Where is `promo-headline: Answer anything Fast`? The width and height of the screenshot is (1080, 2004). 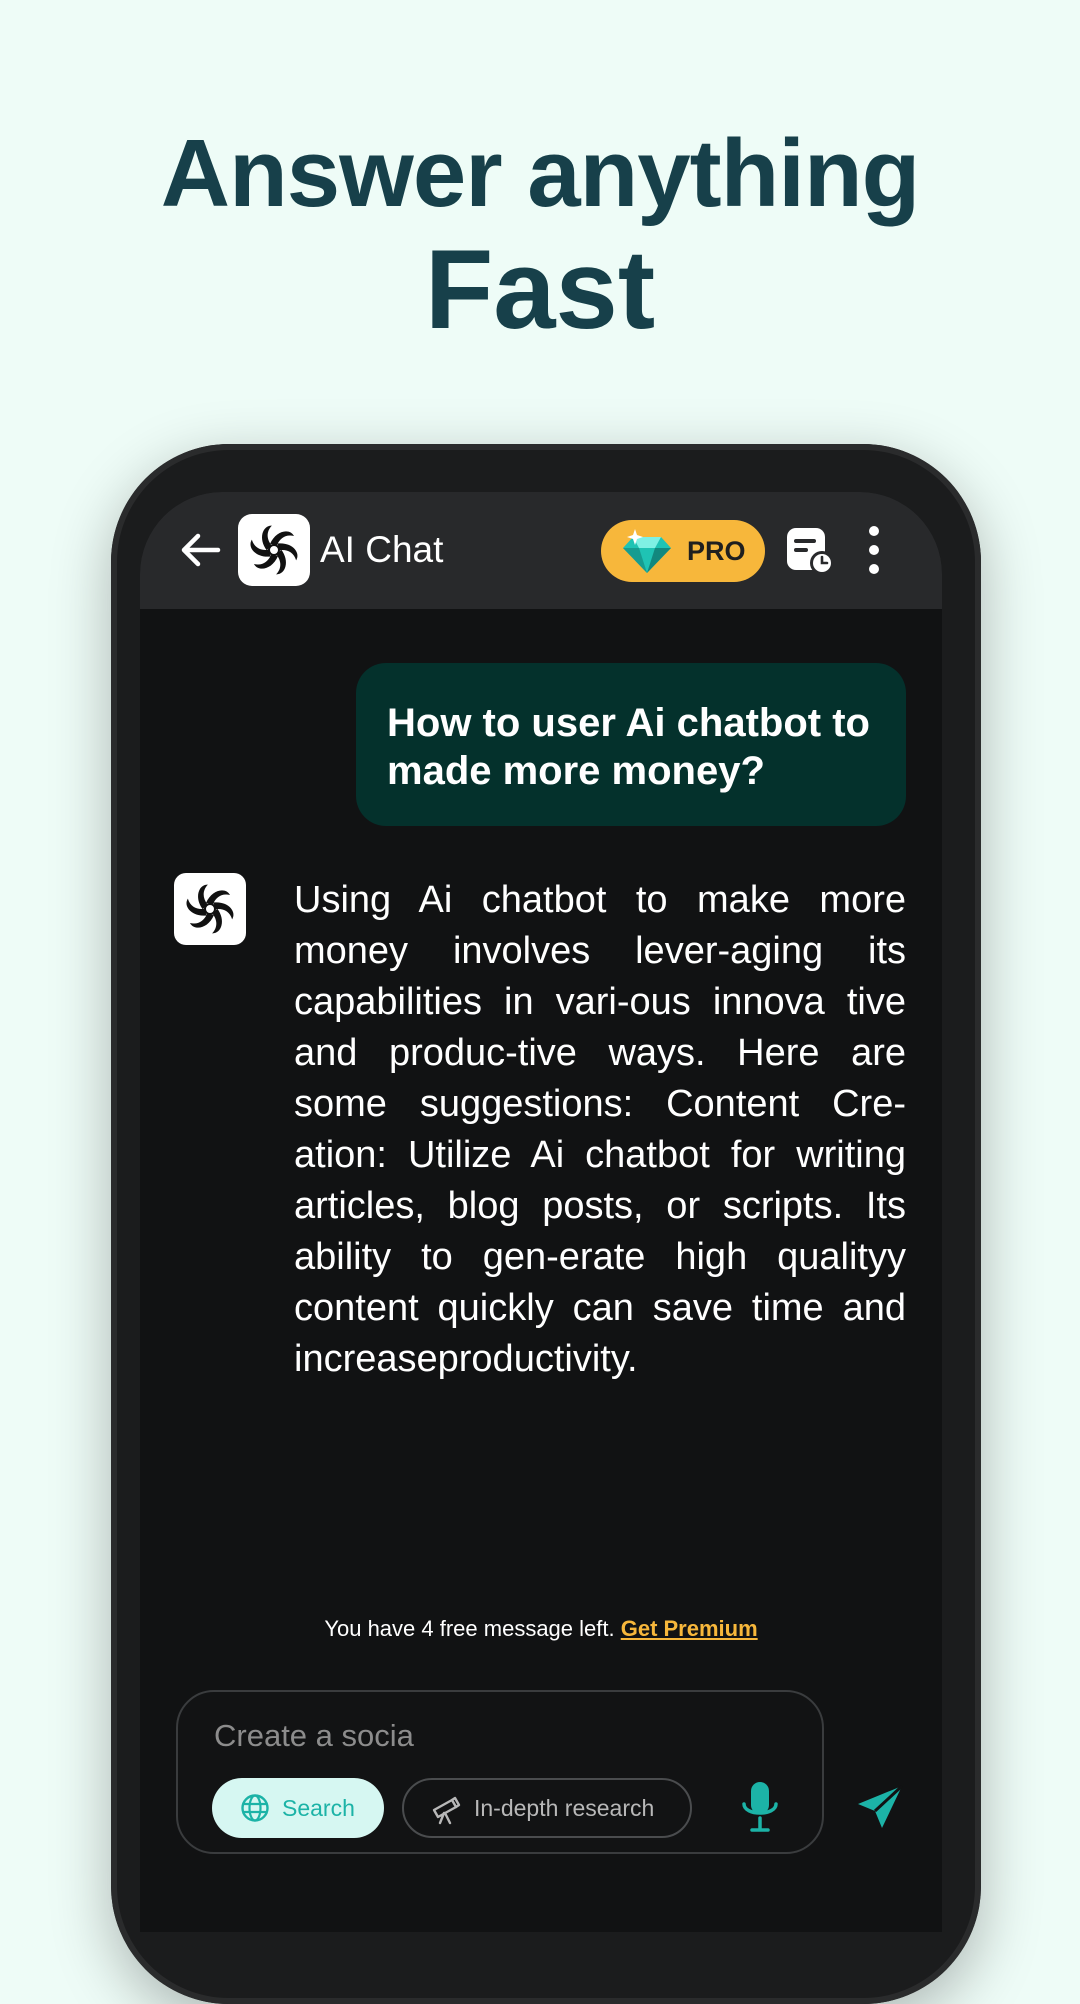
promo-headline: Answer anything Fast is located at coordinates (540, 236).